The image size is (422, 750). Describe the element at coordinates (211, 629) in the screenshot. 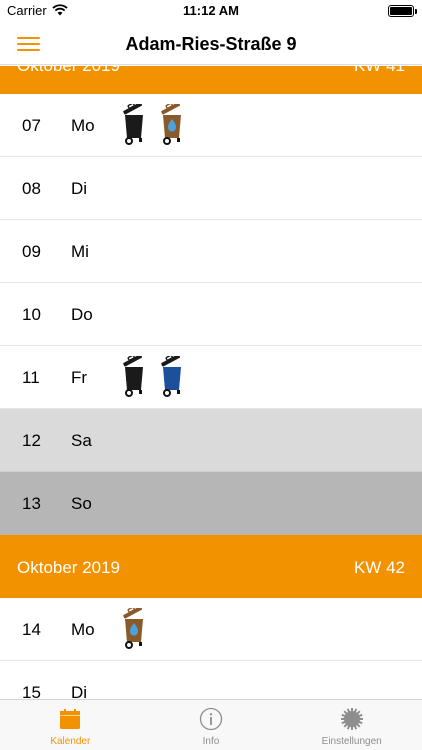

I see `day-row: 14 Mo` at that location.